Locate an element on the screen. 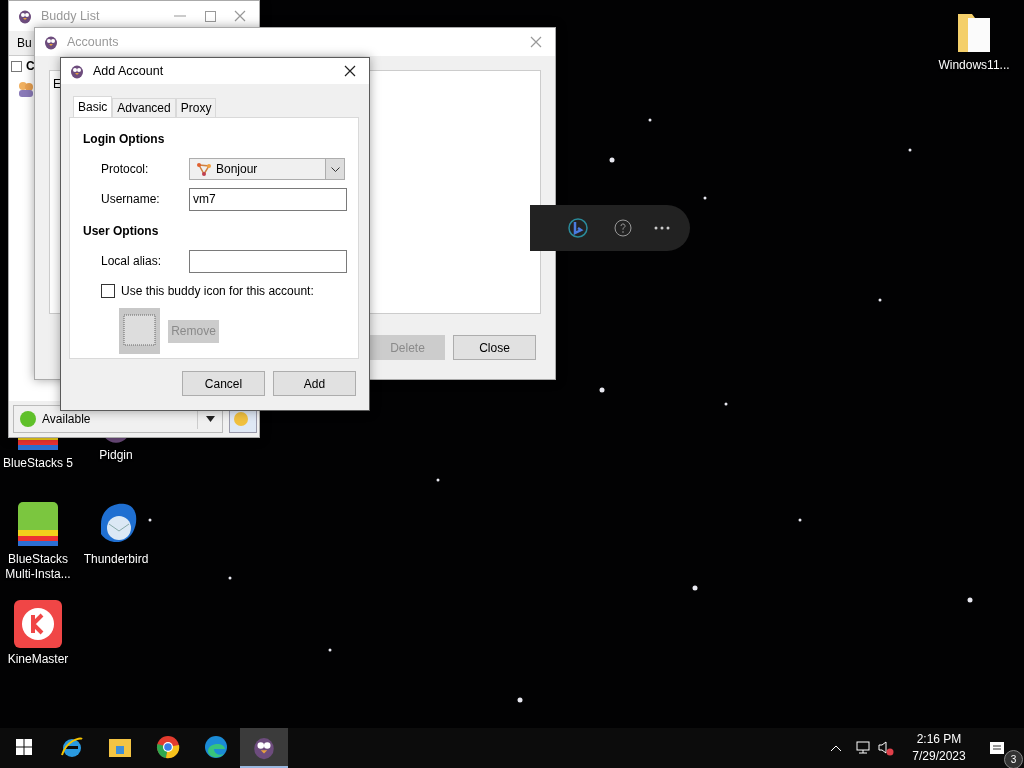  bonjour-icon is located at coordinates (204, 169).